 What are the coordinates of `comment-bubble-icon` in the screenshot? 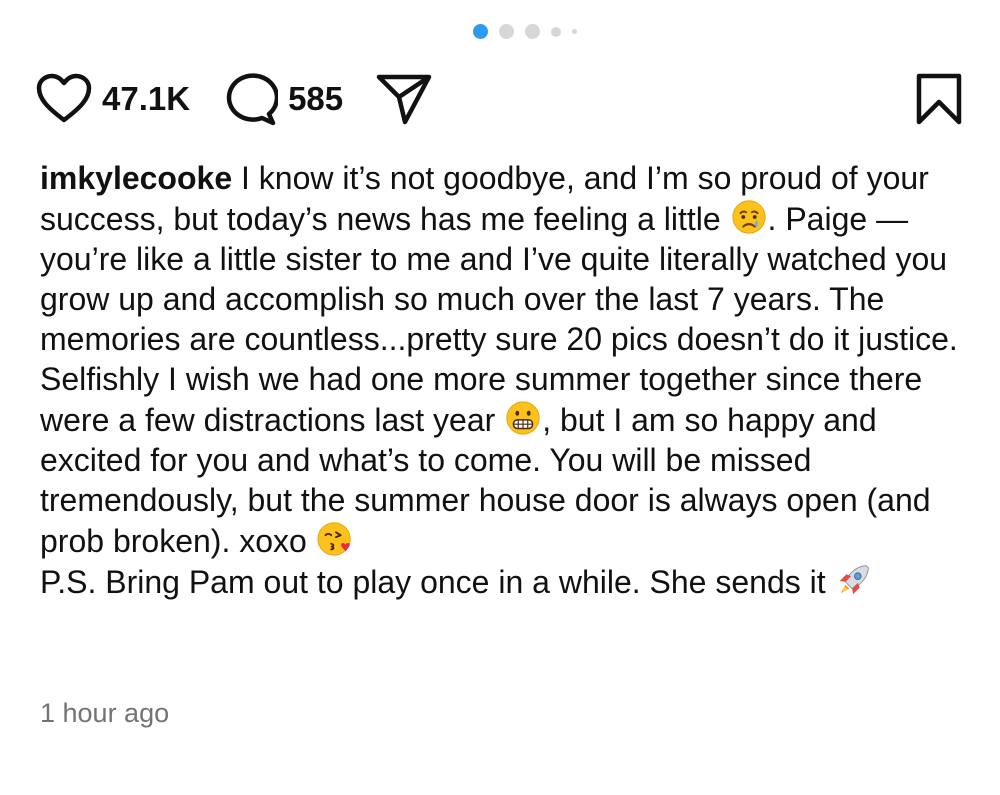 It's located at (250, 99).